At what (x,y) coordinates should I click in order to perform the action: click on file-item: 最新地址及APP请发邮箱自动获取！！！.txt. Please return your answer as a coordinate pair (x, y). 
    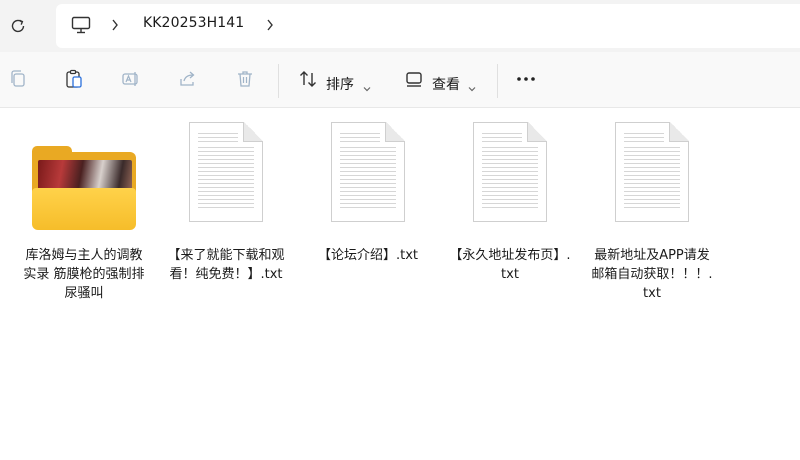
    Looking at the image, I should click on (652, 217).